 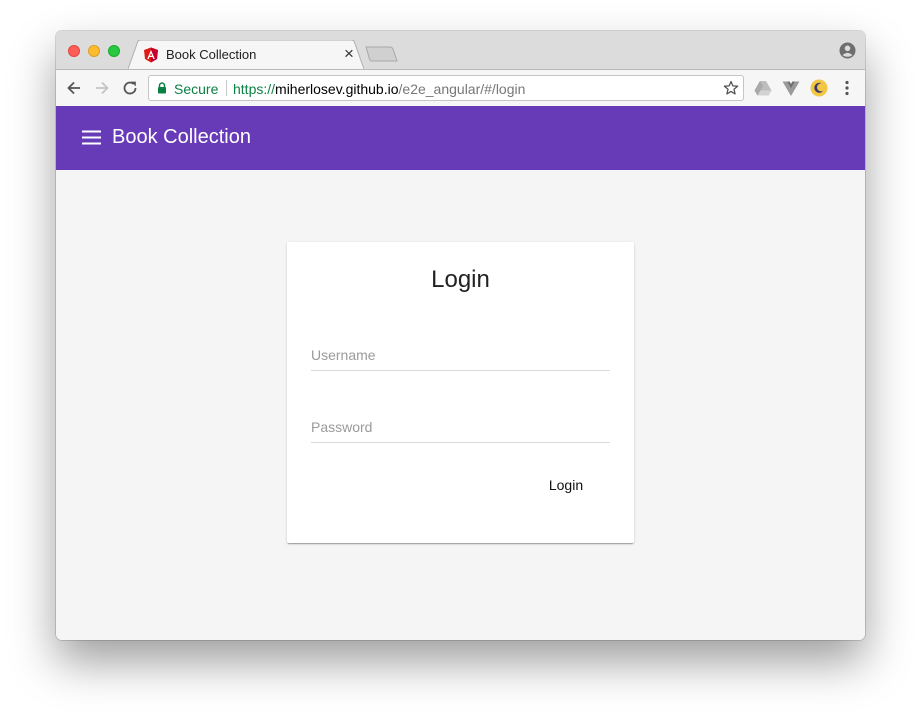 I want to click on kebab-menu-icon, so click(x=847, y=88).